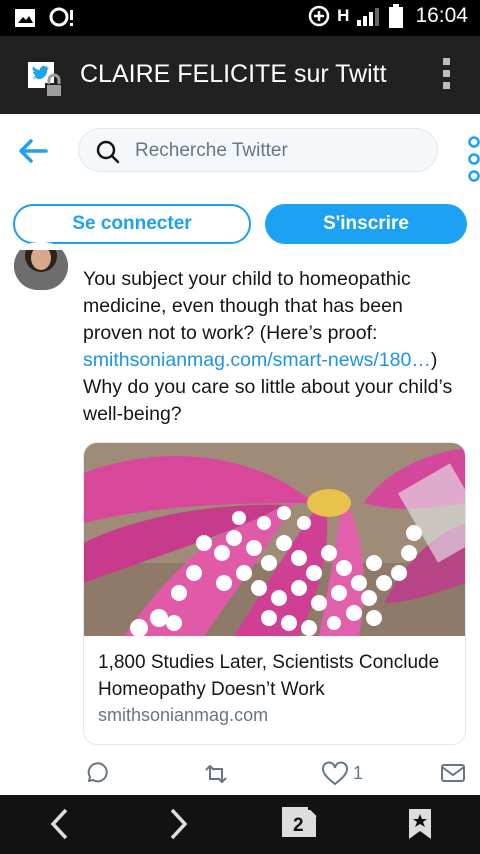  Describe the element at coordinates (453, 773) in the screenshot. I see `message-icon` at that location.